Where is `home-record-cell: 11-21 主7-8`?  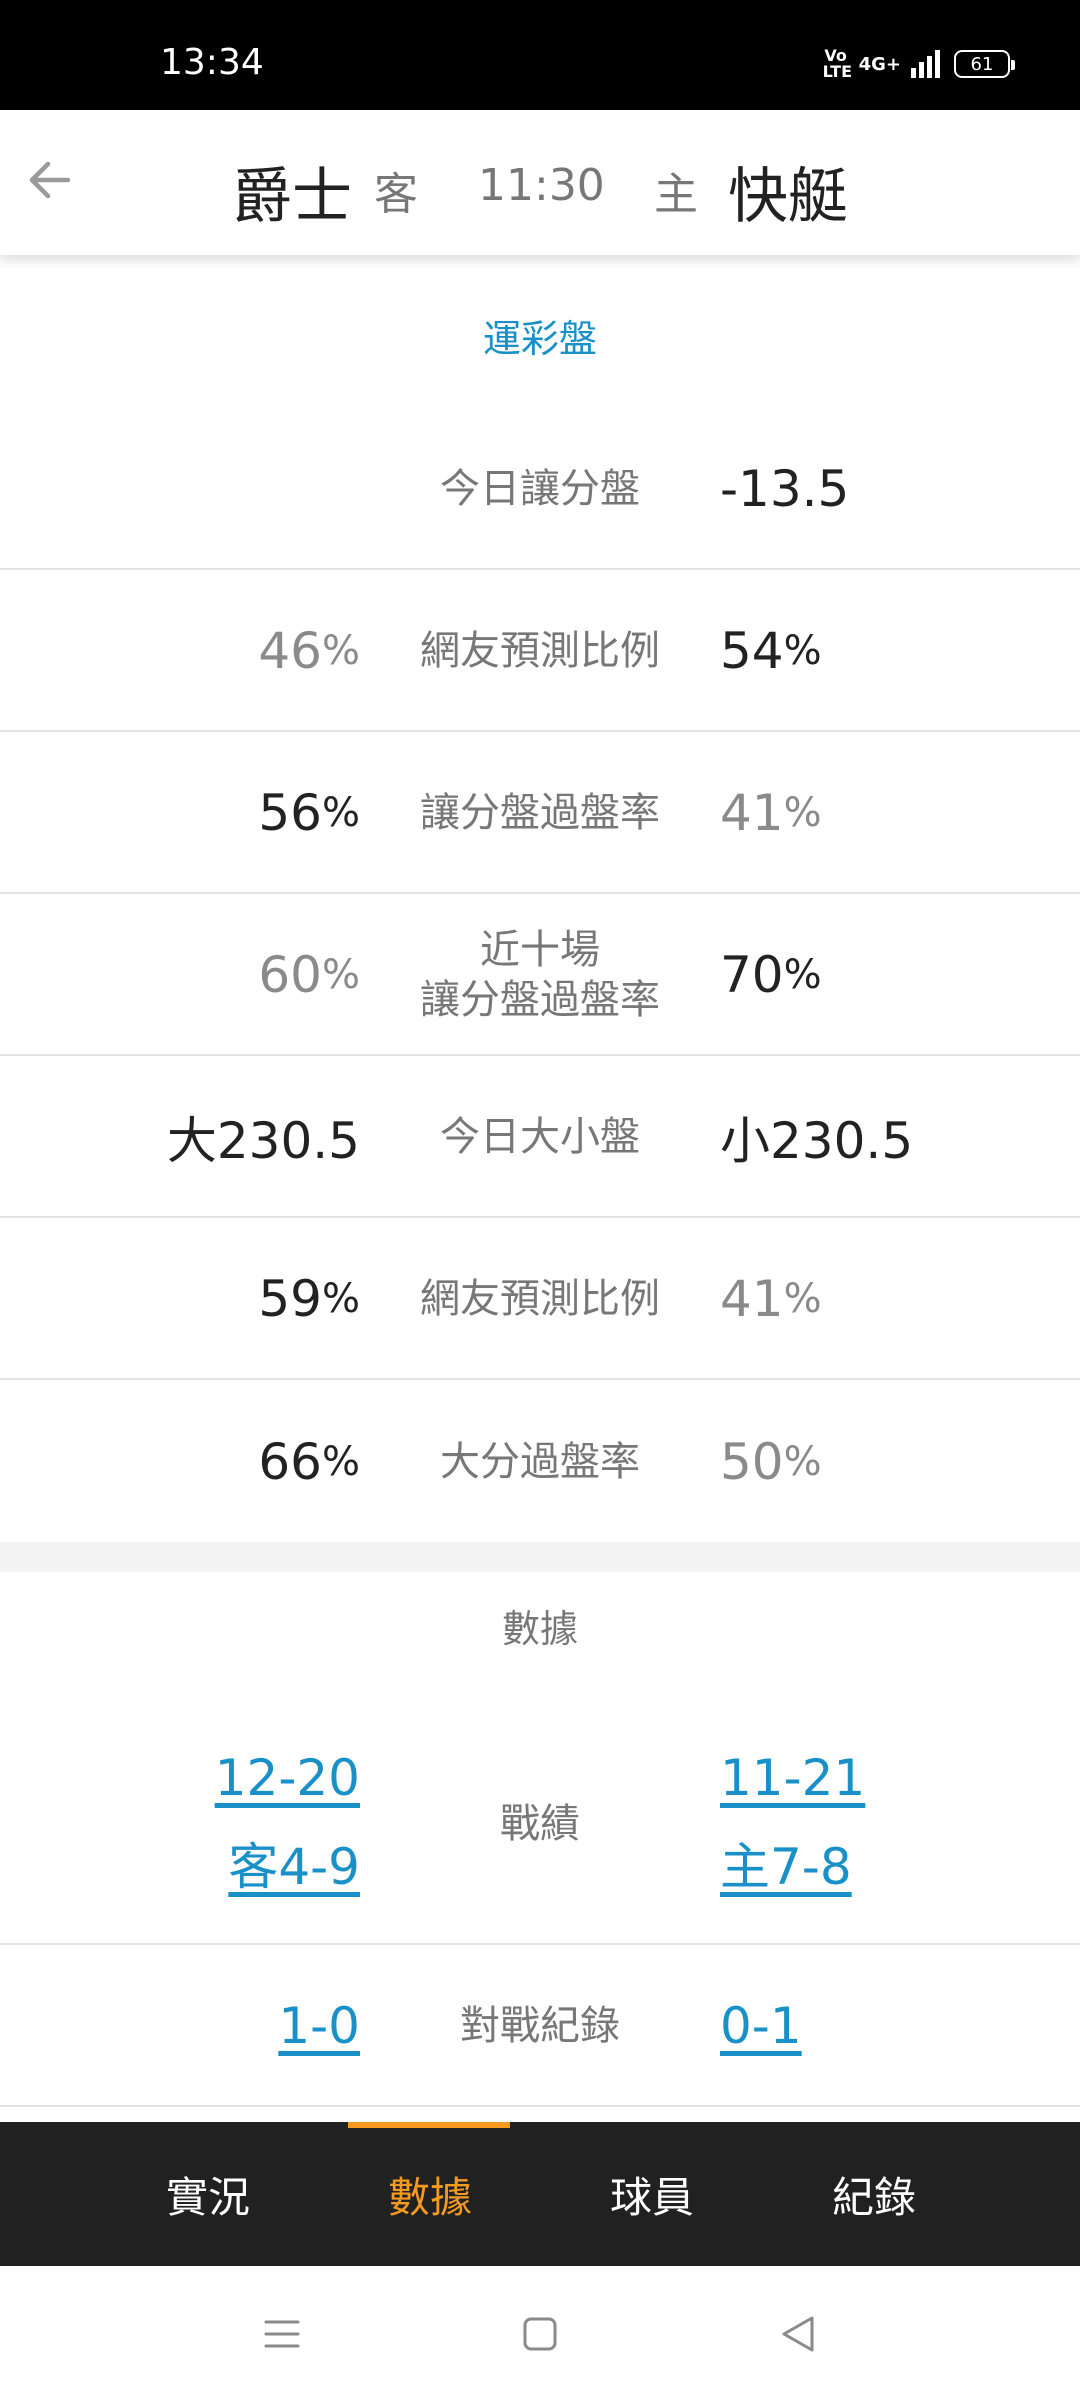
home-record-cell: 11-21 主7-8 is located at coordinates (792, 1824).